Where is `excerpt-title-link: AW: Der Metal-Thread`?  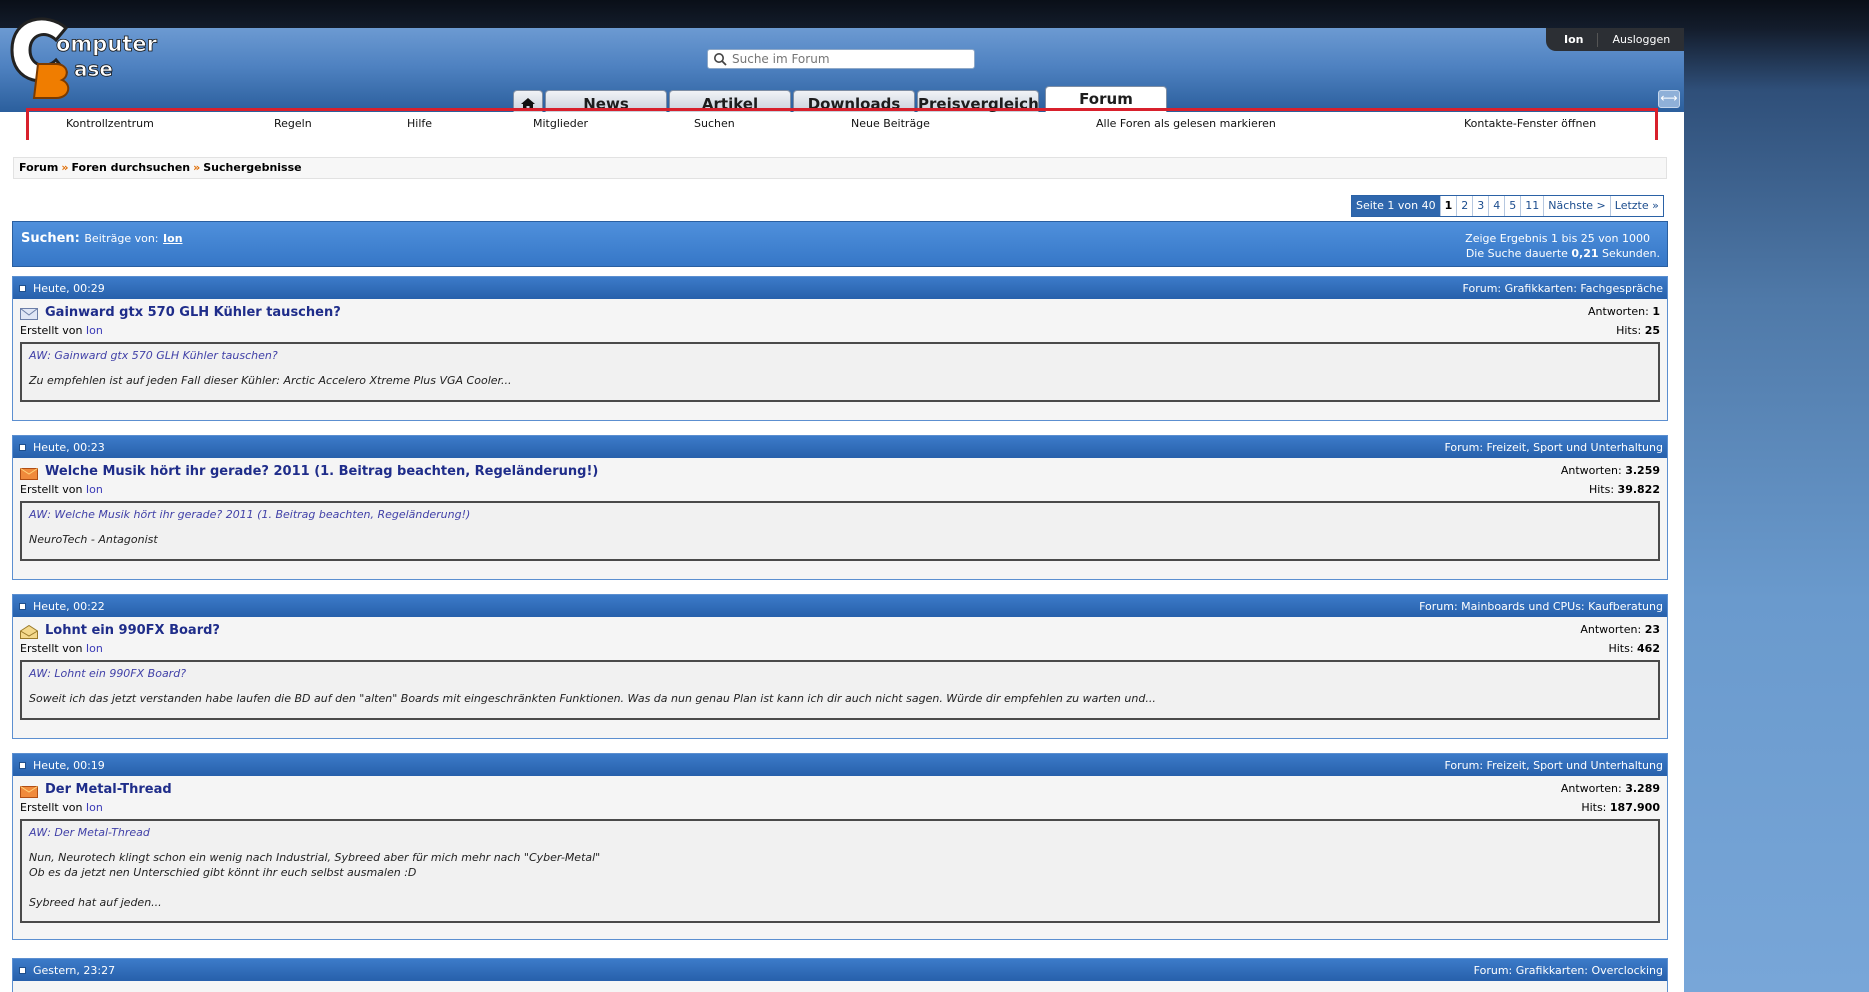
excerpt-title-link: AW: Der Metal-Thread is located at coordinates (840, 832).